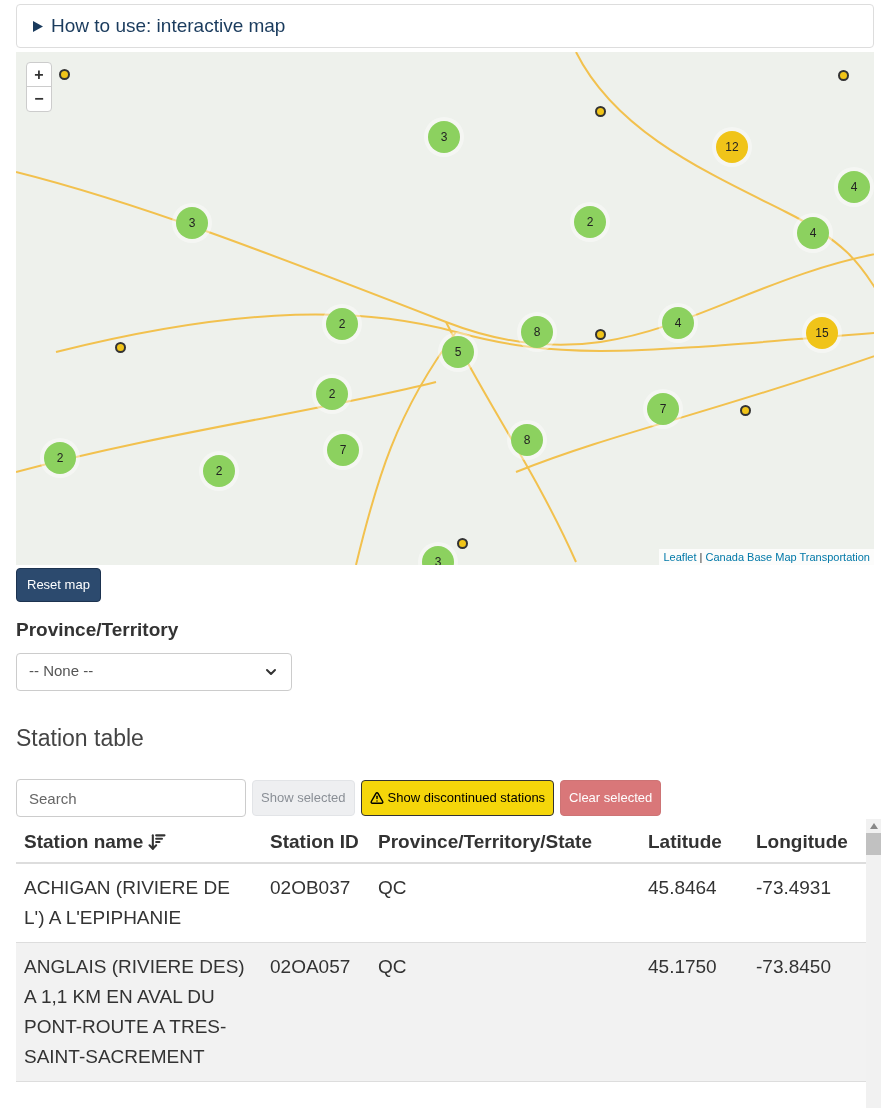 The height and width of the screenshot is (1108, 890). Describe the element at coordinates (807, 841) in the screenshot. I see `column-header: Longitude` at that location.